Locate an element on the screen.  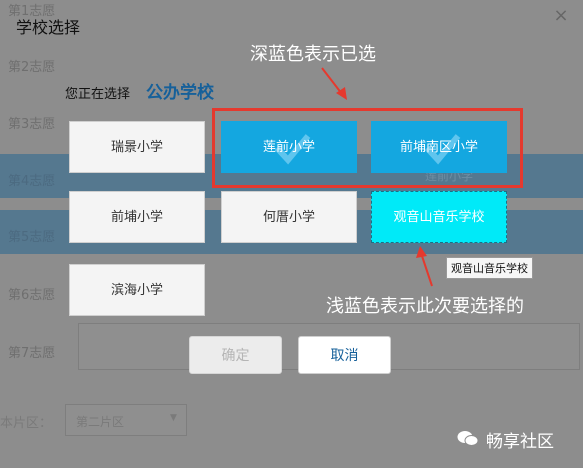
school-label: 滨海小学 is located at coordinates (136, 290).